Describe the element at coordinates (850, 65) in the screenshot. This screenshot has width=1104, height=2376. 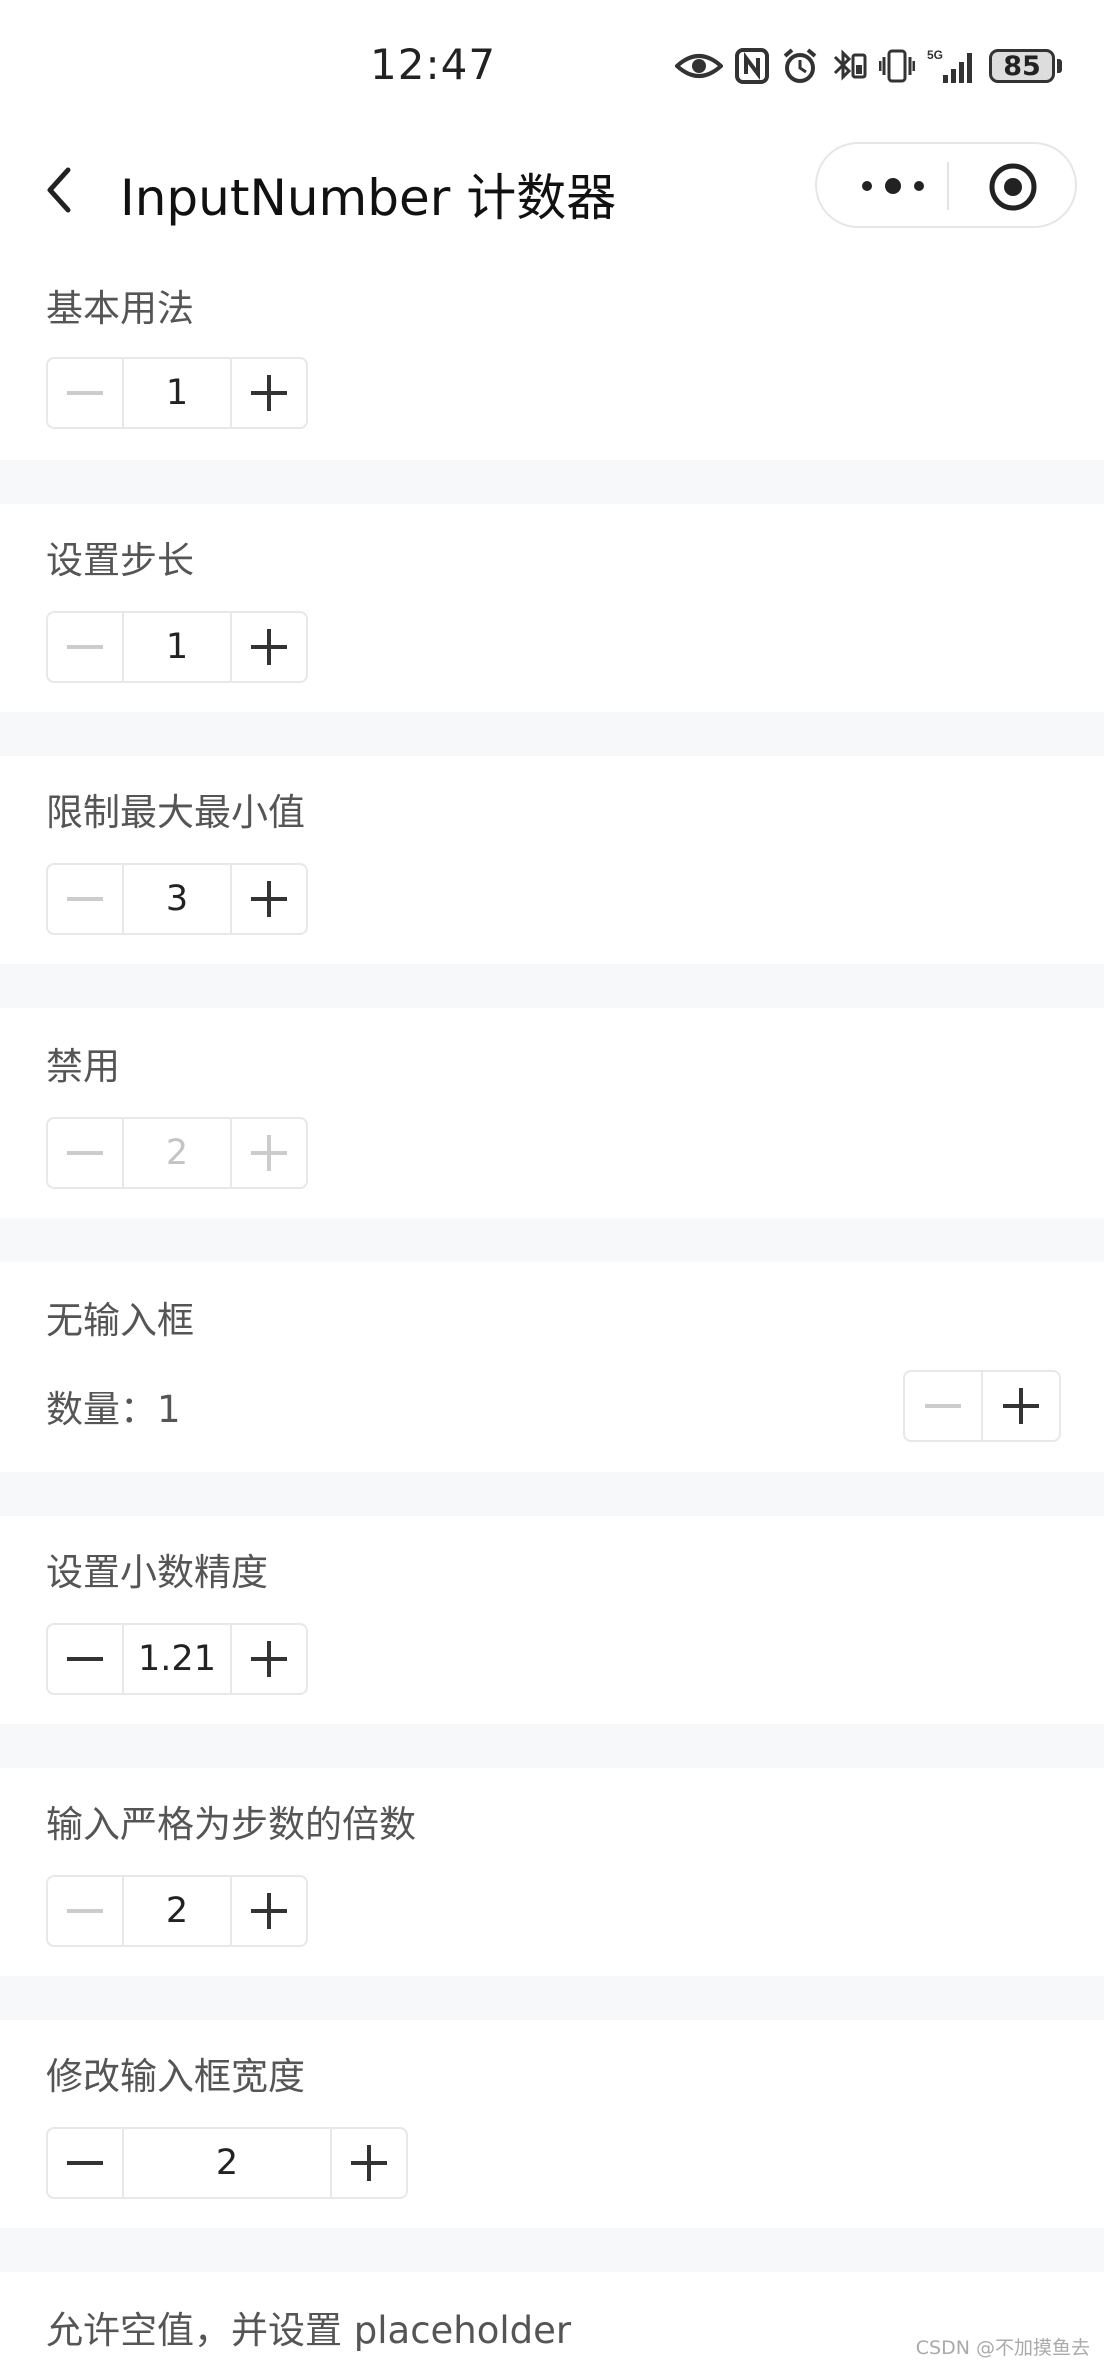
I see `bluetooth-icon` at that location.